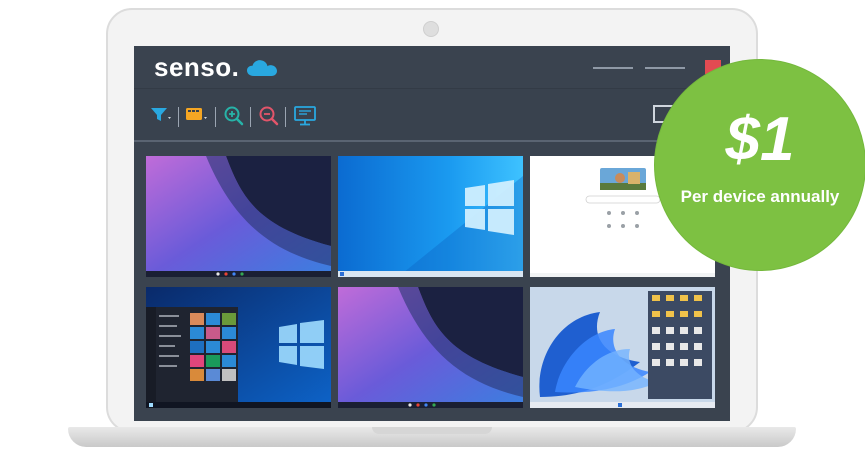 Image resolution: width=865 pixels, height=463 pixels. What do you see at coordinates (432, 115) in the screenshot?
I see `toolbar` at bounding box center [432, 115].